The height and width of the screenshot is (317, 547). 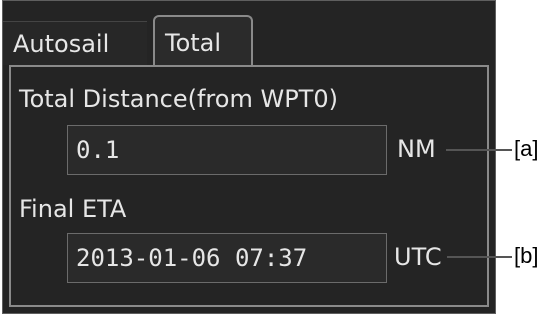 What do you see at coordinates (75, 43) in the screenshot?
I see `tab-autosail: Autosail` at bounding box center [75, 43].